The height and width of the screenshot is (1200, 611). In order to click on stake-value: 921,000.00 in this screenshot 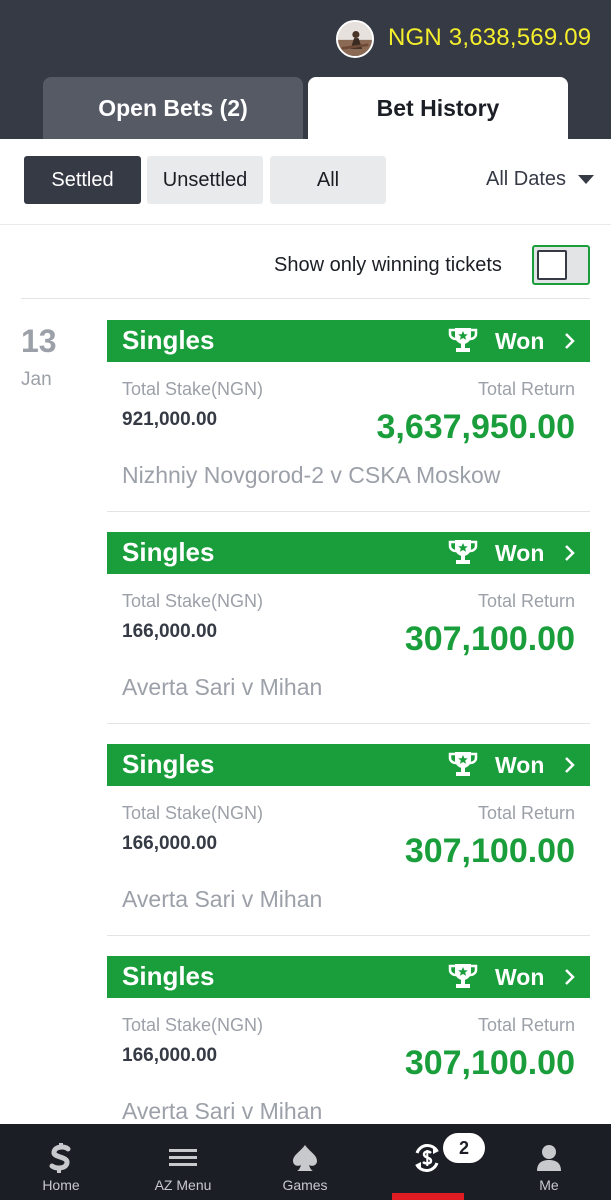, I will do `click(170, 419)`.